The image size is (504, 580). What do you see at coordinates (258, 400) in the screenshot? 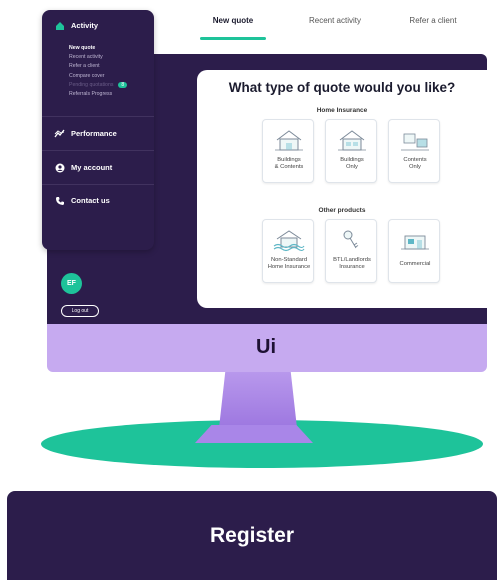
I see `monitor-stand` at bounding box center [258, 400].